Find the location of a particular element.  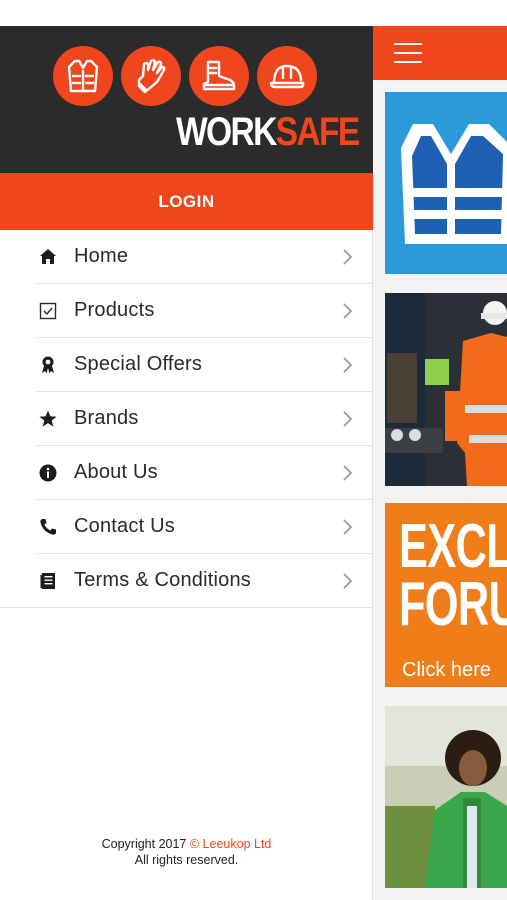

brand-wordmark: WORKSAFE is located at coordinates (268, 132).